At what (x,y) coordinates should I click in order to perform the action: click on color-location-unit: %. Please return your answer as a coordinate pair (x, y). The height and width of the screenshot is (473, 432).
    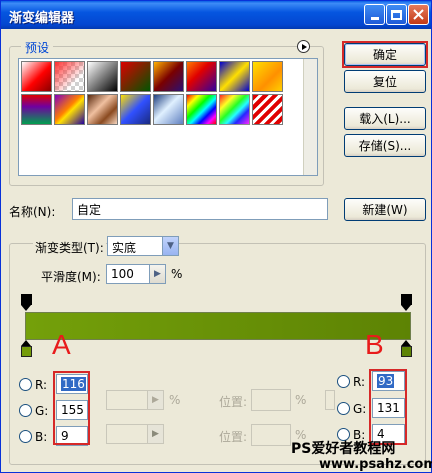
    Looking at the image, I should click on (301, 435).